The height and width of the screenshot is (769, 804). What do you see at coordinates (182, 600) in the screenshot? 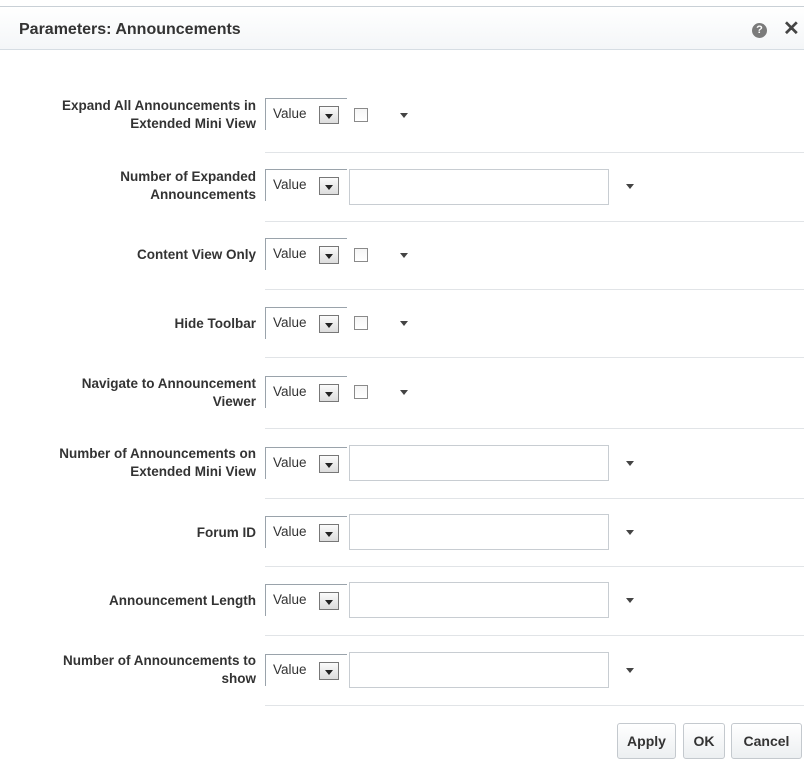
I see `label-line: Announcement Length` at bounding box center [182, 600].